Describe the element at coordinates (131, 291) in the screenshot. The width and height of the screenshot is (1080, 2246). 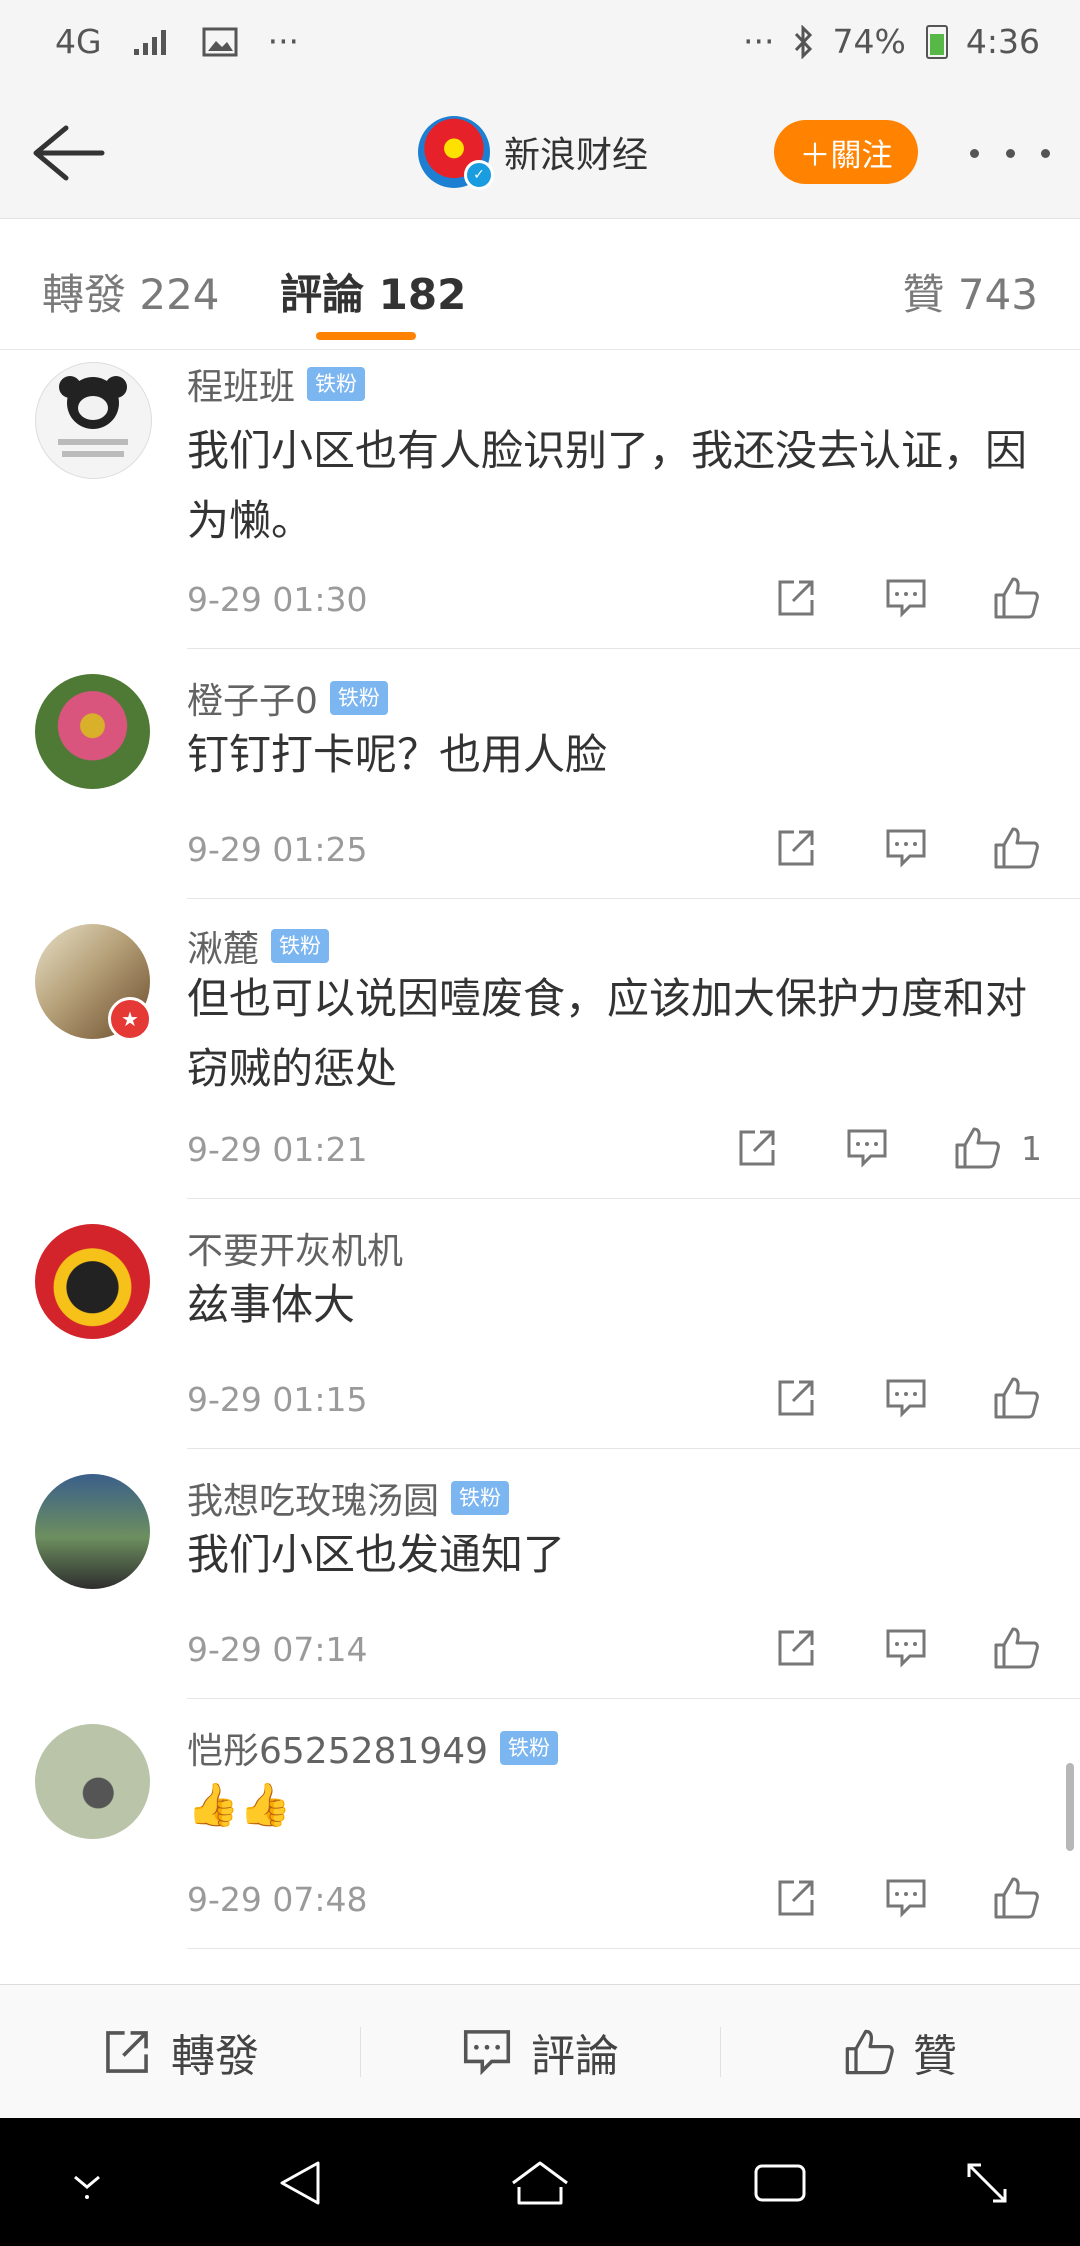
I see `tab-reposts: 轉發 224` at that location.